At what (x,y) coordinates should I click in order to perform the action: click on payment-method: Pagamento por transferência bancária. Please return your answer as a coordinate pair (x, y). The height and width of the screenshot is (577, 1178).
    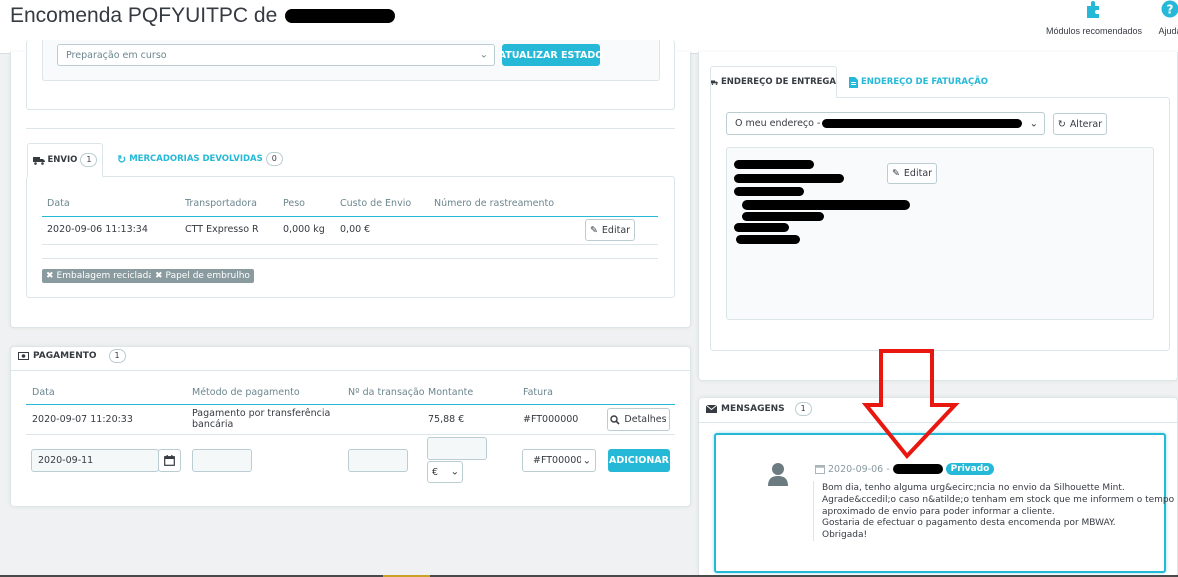
    Looking at the image, I should click on (261, 419).